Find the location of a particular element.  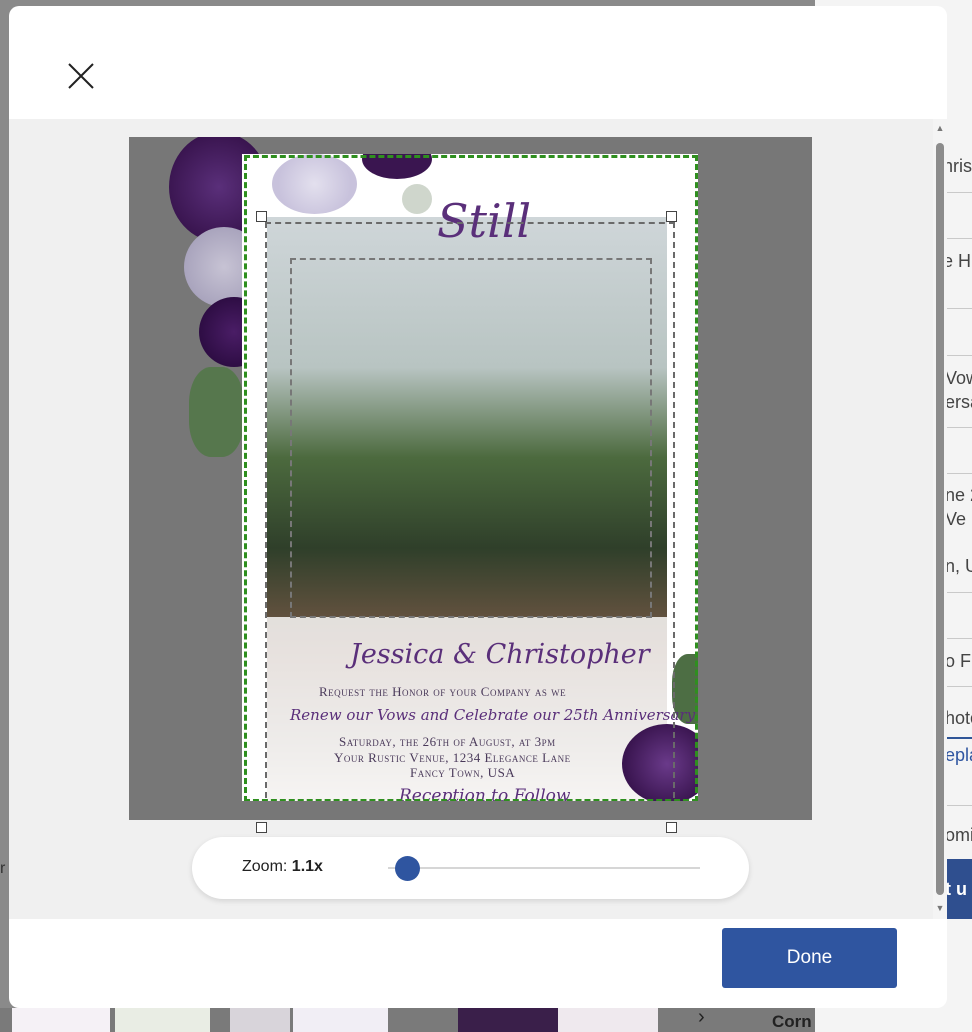

chevron-right-icon: › is located at coordinates (701, 1017).